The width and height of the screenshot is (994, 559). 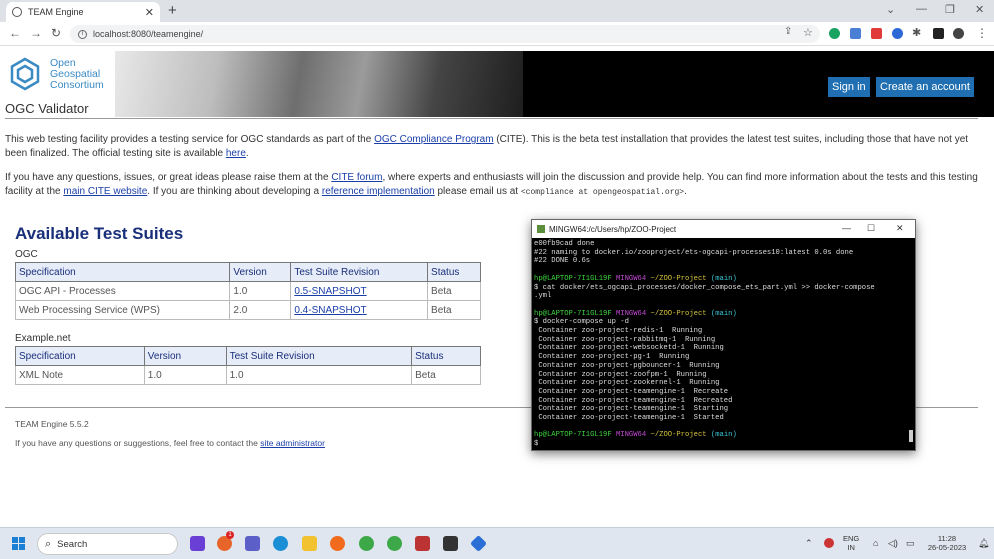 I want to click on clock: 11:28 26-05-2023, so click(x=947, y=543).